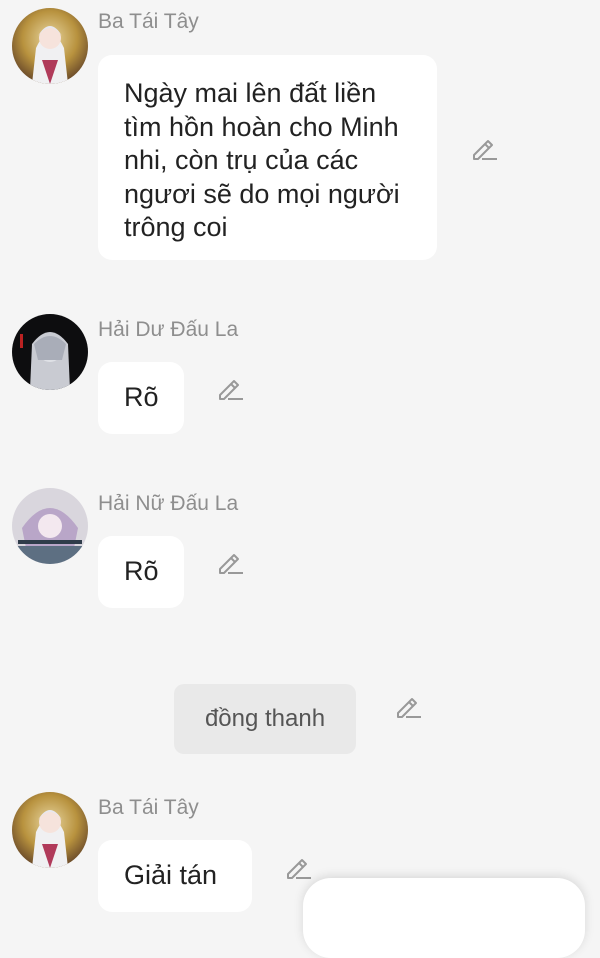 Image resolution: width=600 pixels, height=958 pixels. I want to click on message-line: tìm hồn hoàn cho Minh, so click(261, 126).